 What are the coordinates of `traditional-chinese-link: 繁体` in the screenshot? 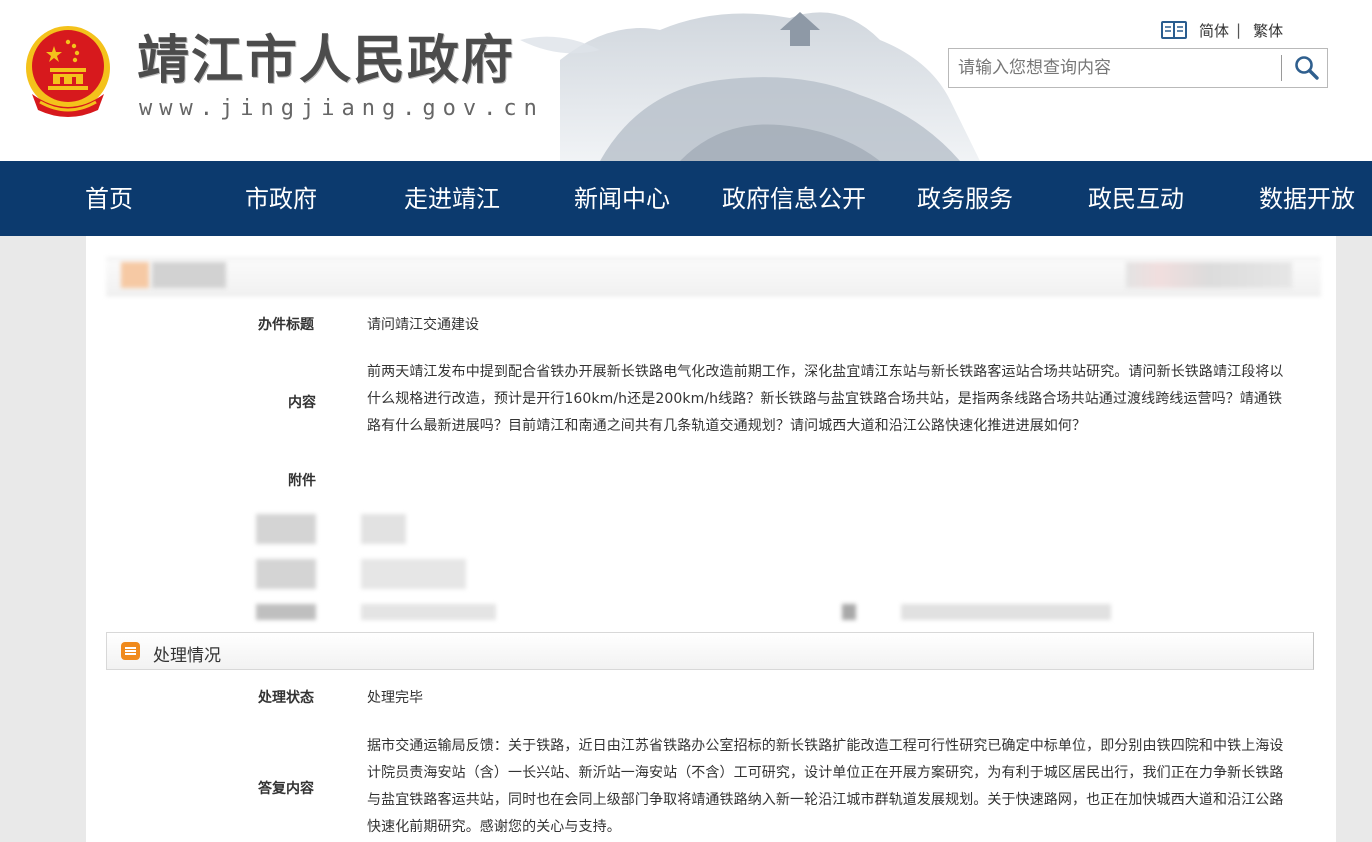 It's located at (1268, 30).